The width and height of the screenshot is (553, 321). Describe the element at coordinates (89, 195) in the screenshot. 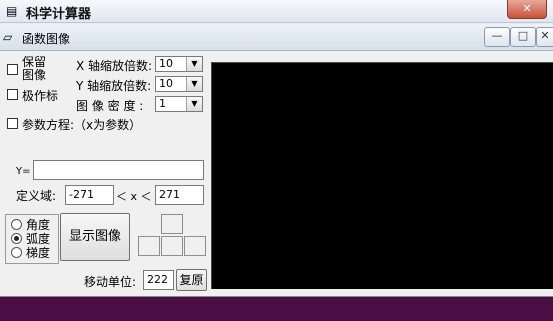

I see `domain-min-input: -271` at that location.